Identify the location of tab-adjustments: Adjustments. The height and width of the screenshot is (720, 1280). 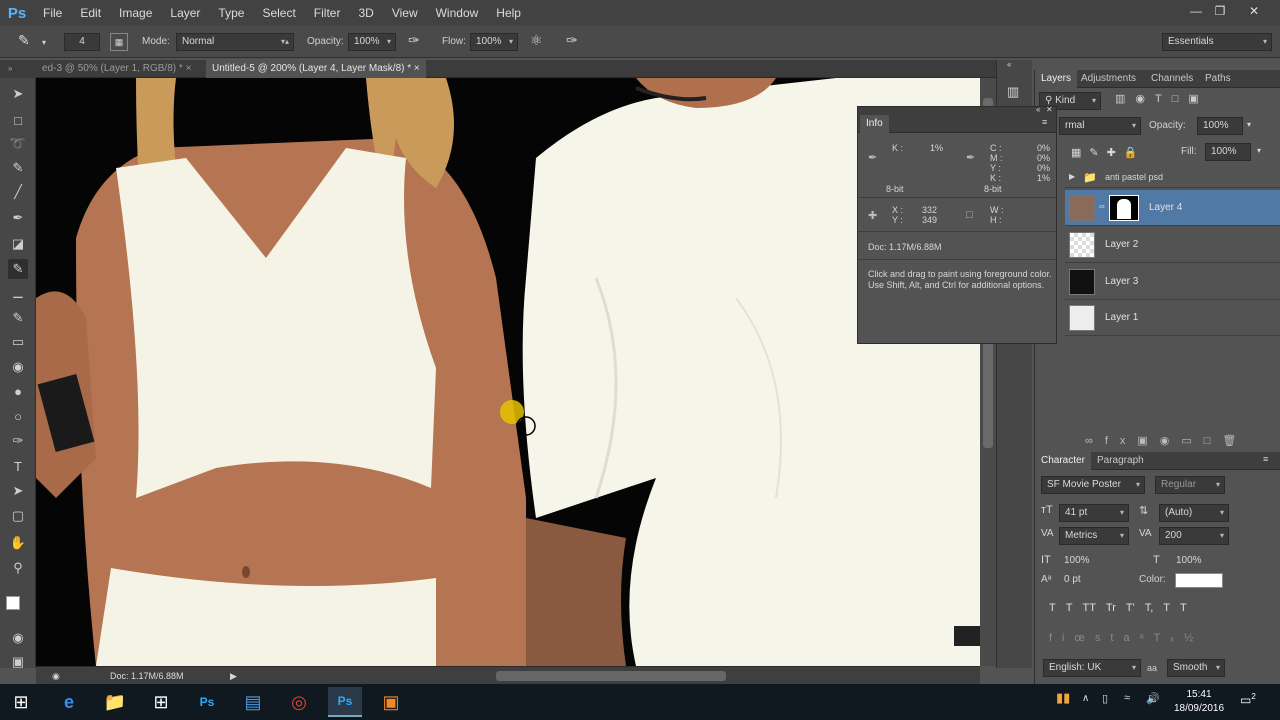
(1108, 79).